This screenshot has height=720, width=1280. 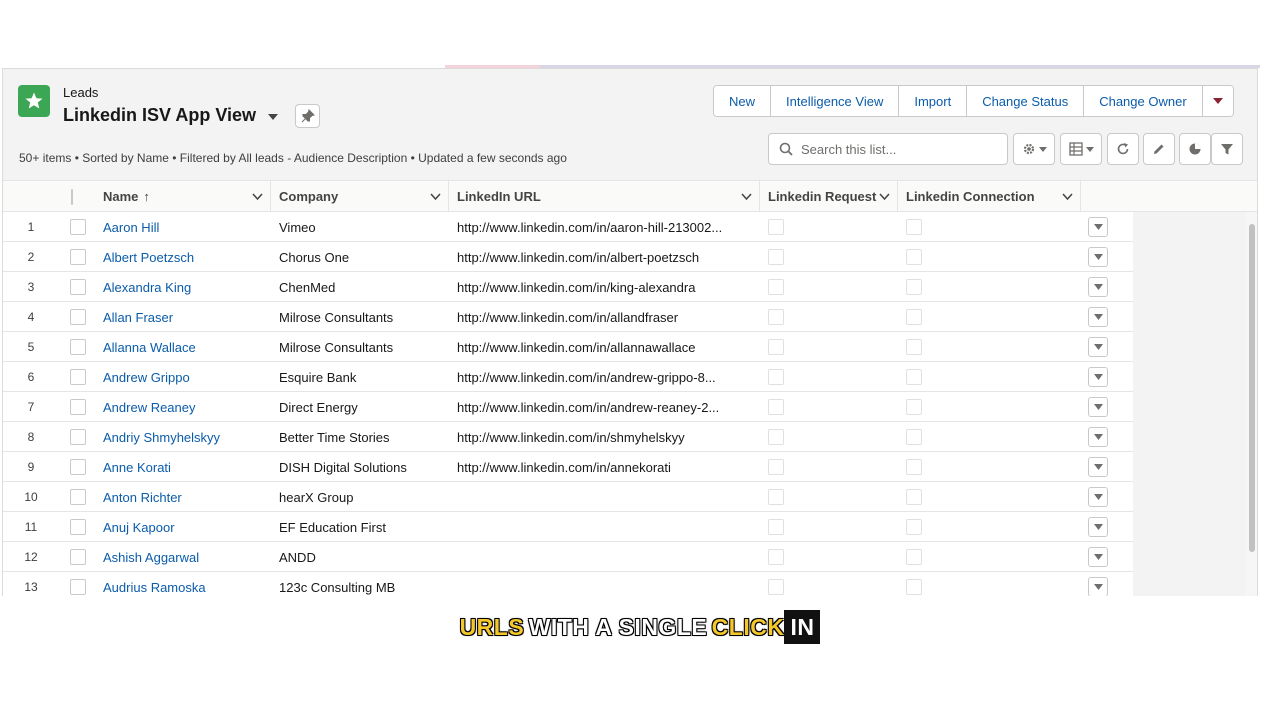 I want to click on lead-name-link: Ashish Aggarwal, so click(x=185, y=557).